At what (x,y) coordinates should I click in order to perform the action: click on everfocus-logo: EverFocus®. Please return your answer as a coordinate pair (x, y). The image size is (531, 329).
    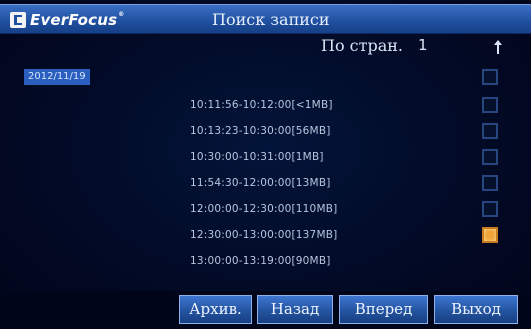
    Looking at the image, I should click on (67, 20).